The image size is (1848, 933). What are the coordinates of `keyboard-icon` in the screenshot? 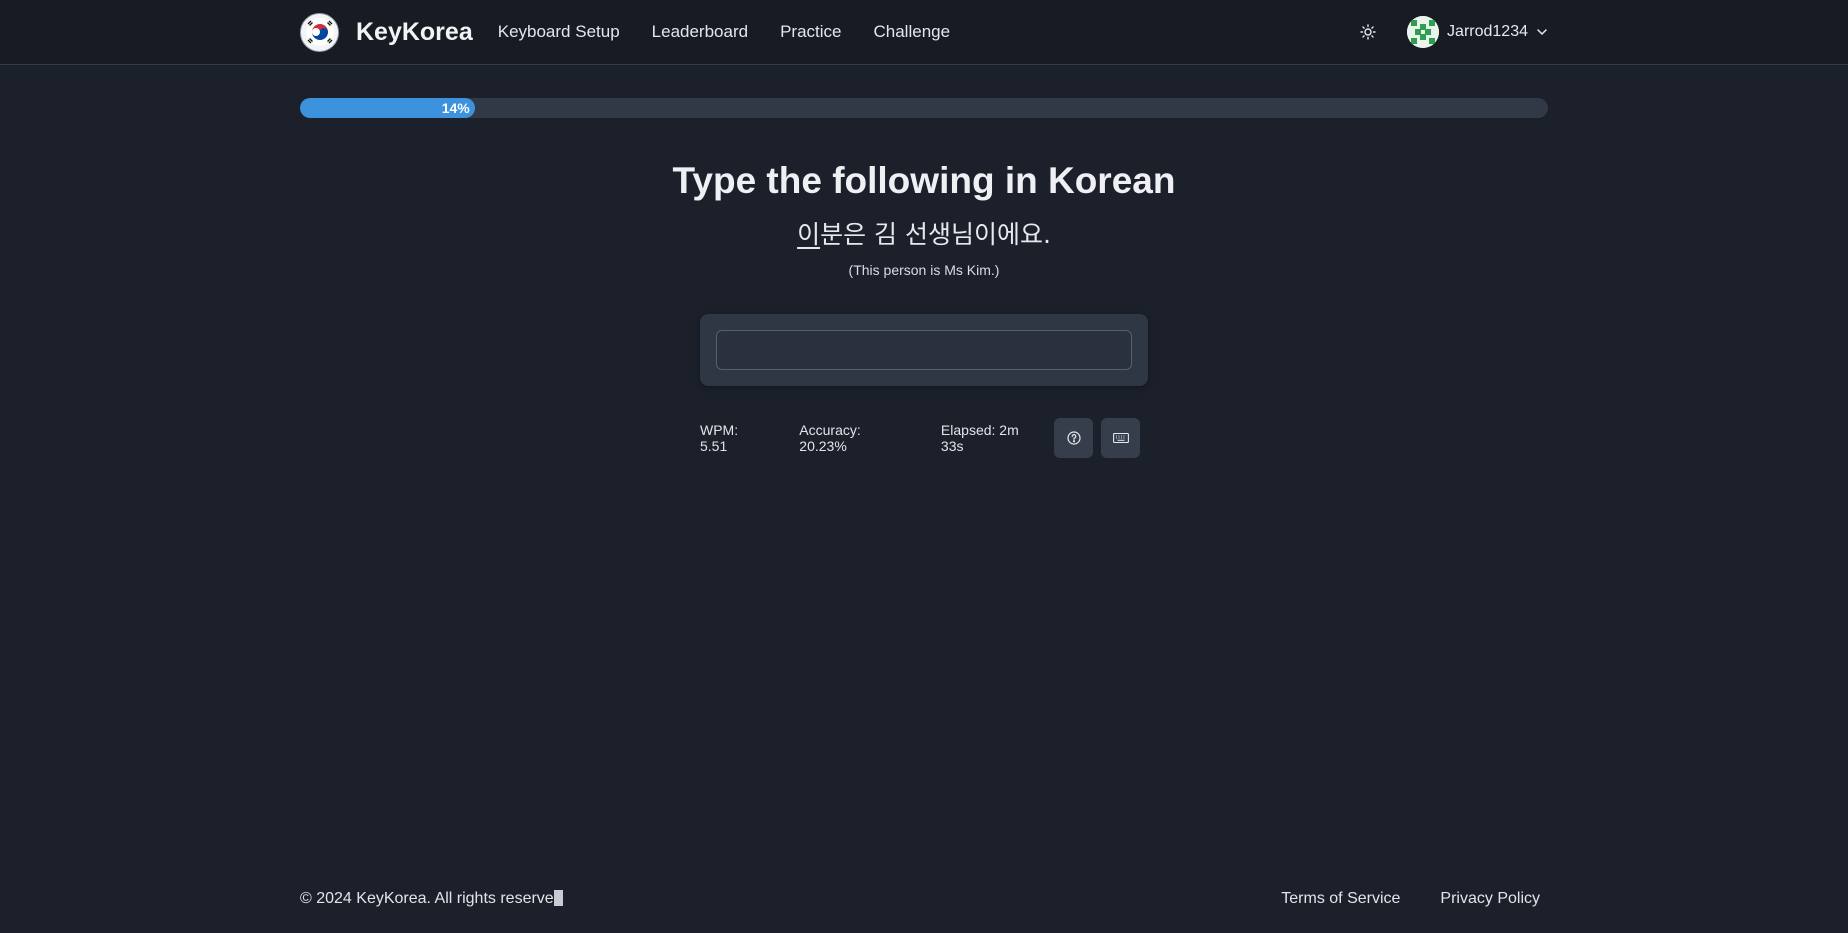 It's located at (1120, 438).